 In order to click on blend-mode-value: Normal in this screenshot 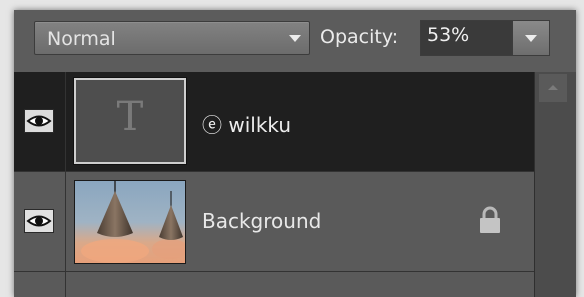, I will do `click(81, 39)`.